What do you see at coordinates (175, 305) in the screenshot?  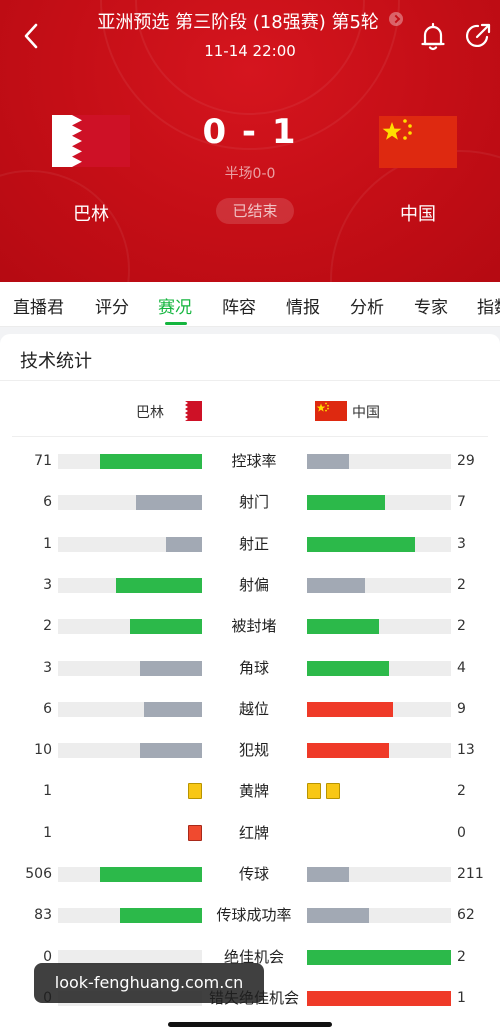 I see `tab-match-stats: 赛况` at bounding box center [175, 305].